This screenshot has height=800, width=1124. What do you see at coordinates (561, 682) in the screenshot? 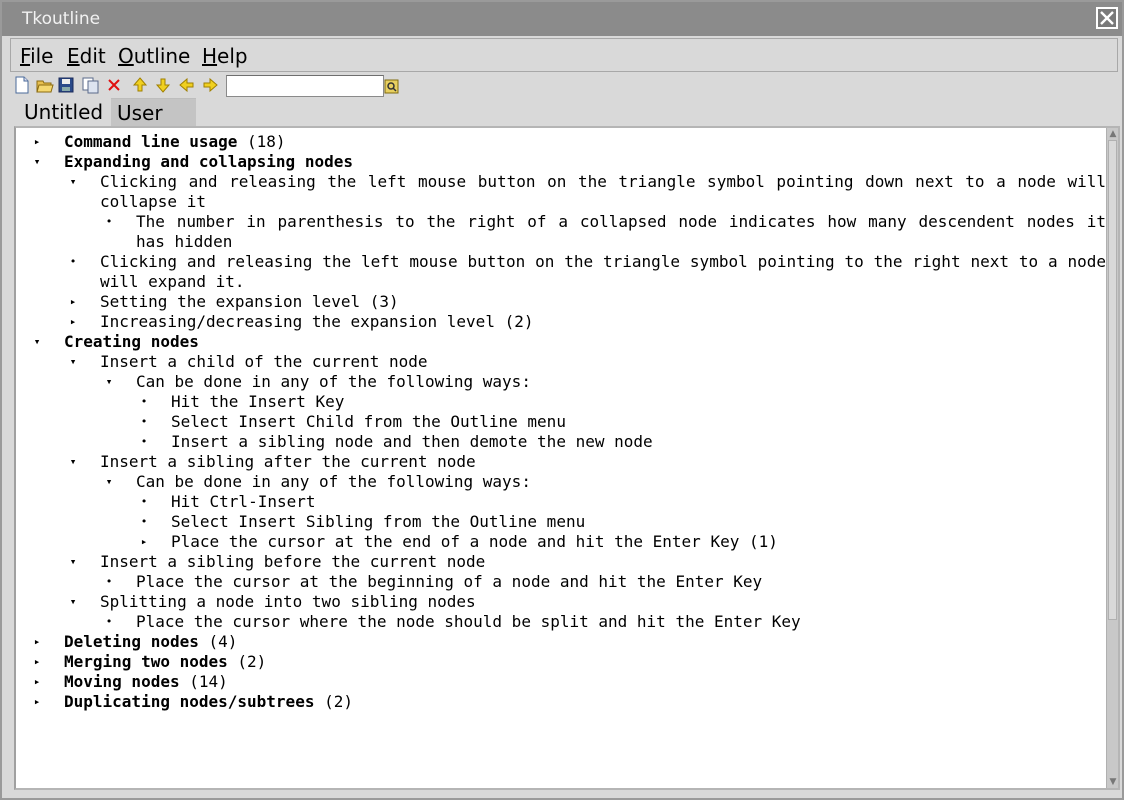
I see `outline-node: ▸ Moving nodes (14)` at bounding box center [561, 682].